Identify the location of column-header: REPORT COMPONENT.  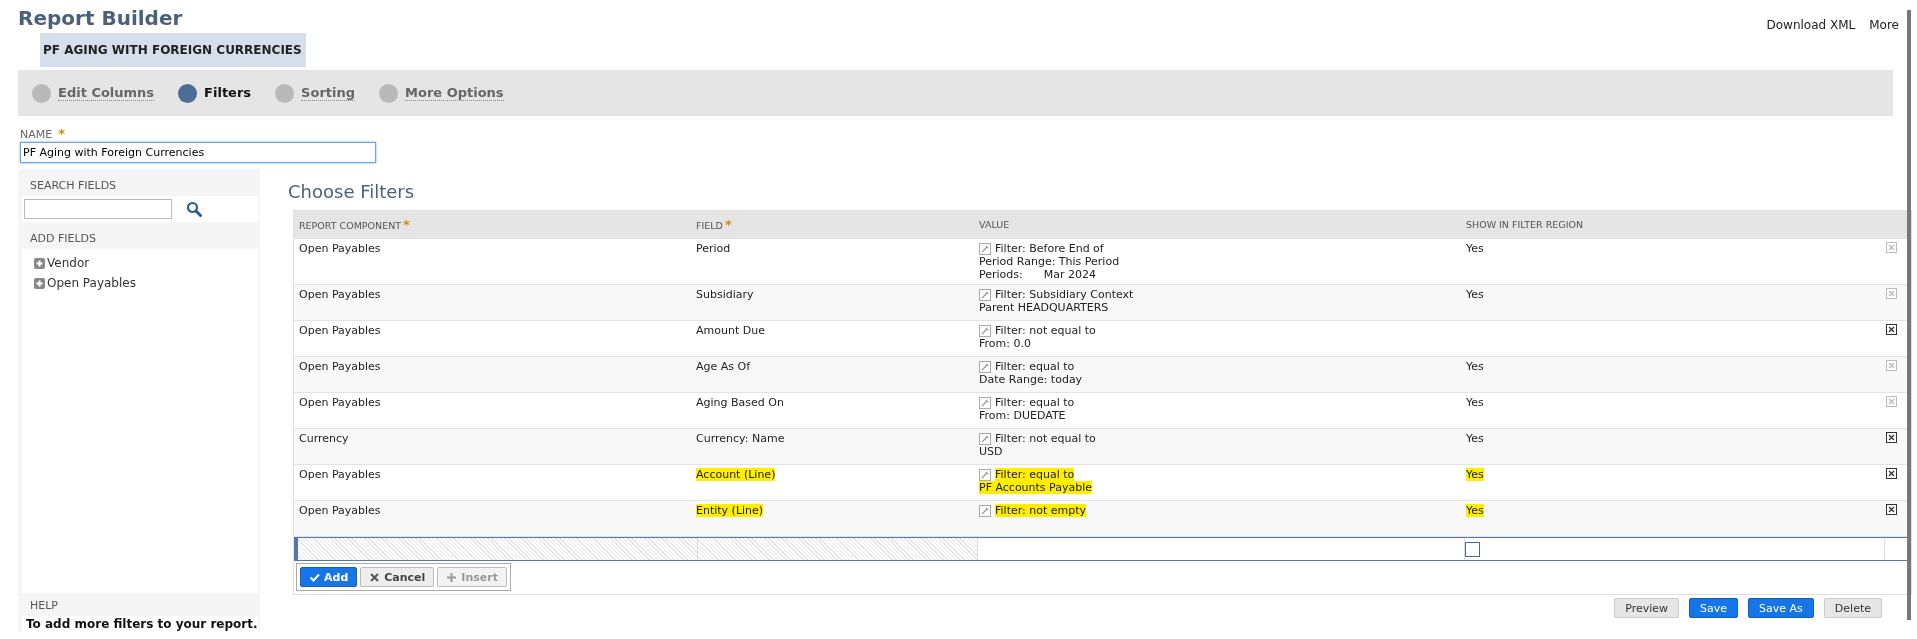
(350, 225).